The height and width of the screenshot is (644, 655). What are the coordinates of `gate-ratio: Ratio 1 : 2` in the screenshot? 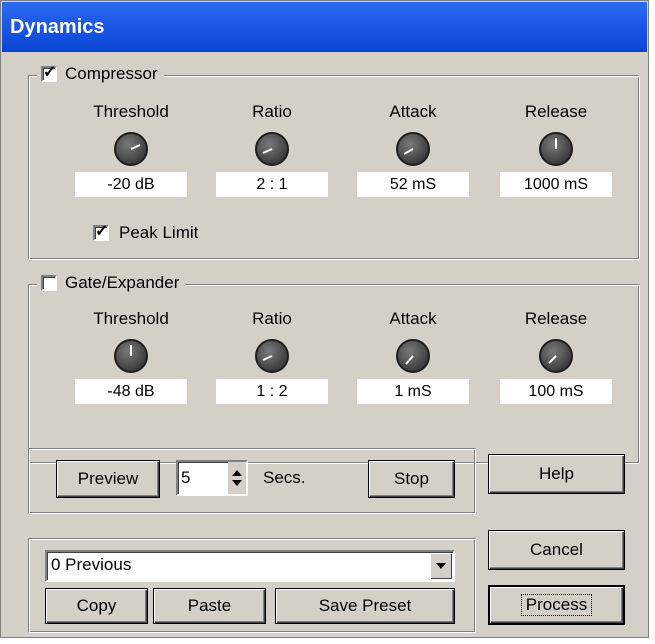 It's located at (272, 356).